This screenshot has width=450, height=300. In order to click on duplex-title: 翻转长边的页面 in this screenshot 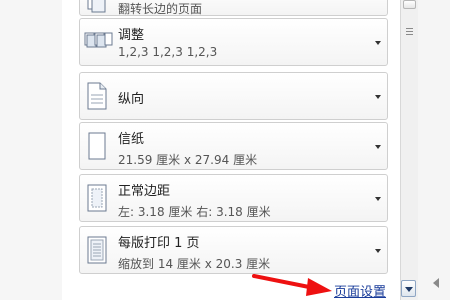, I will do `click(160, 9)`.